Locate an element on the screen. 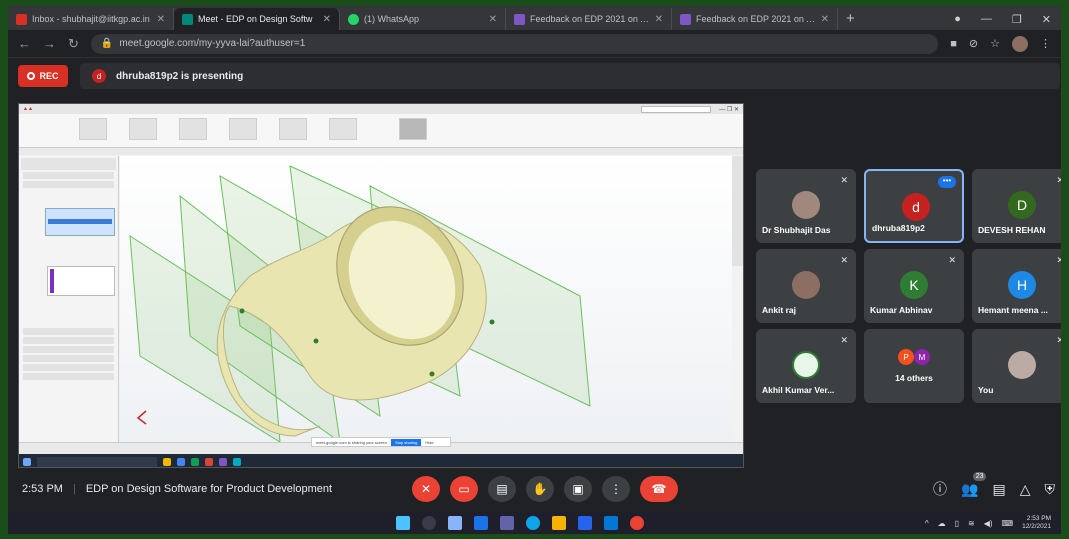  cad-logo: ▲▲ is located at coordinates (28, 109).